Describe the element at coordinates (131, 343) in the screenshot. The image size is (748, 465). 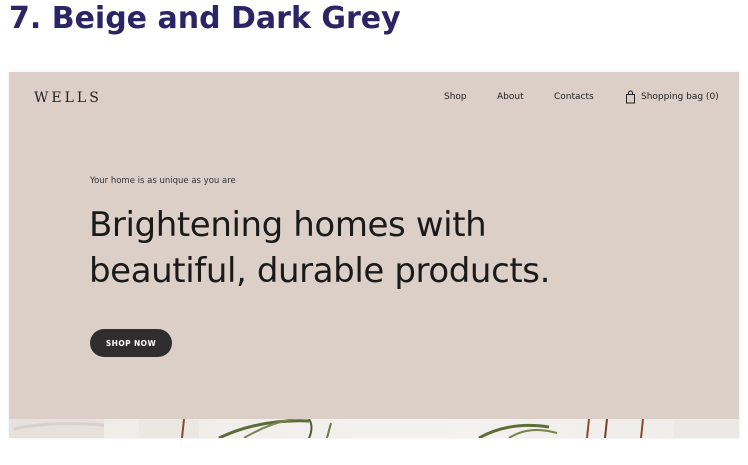
I see `shop-now-button: SHOP NOW` at that location.